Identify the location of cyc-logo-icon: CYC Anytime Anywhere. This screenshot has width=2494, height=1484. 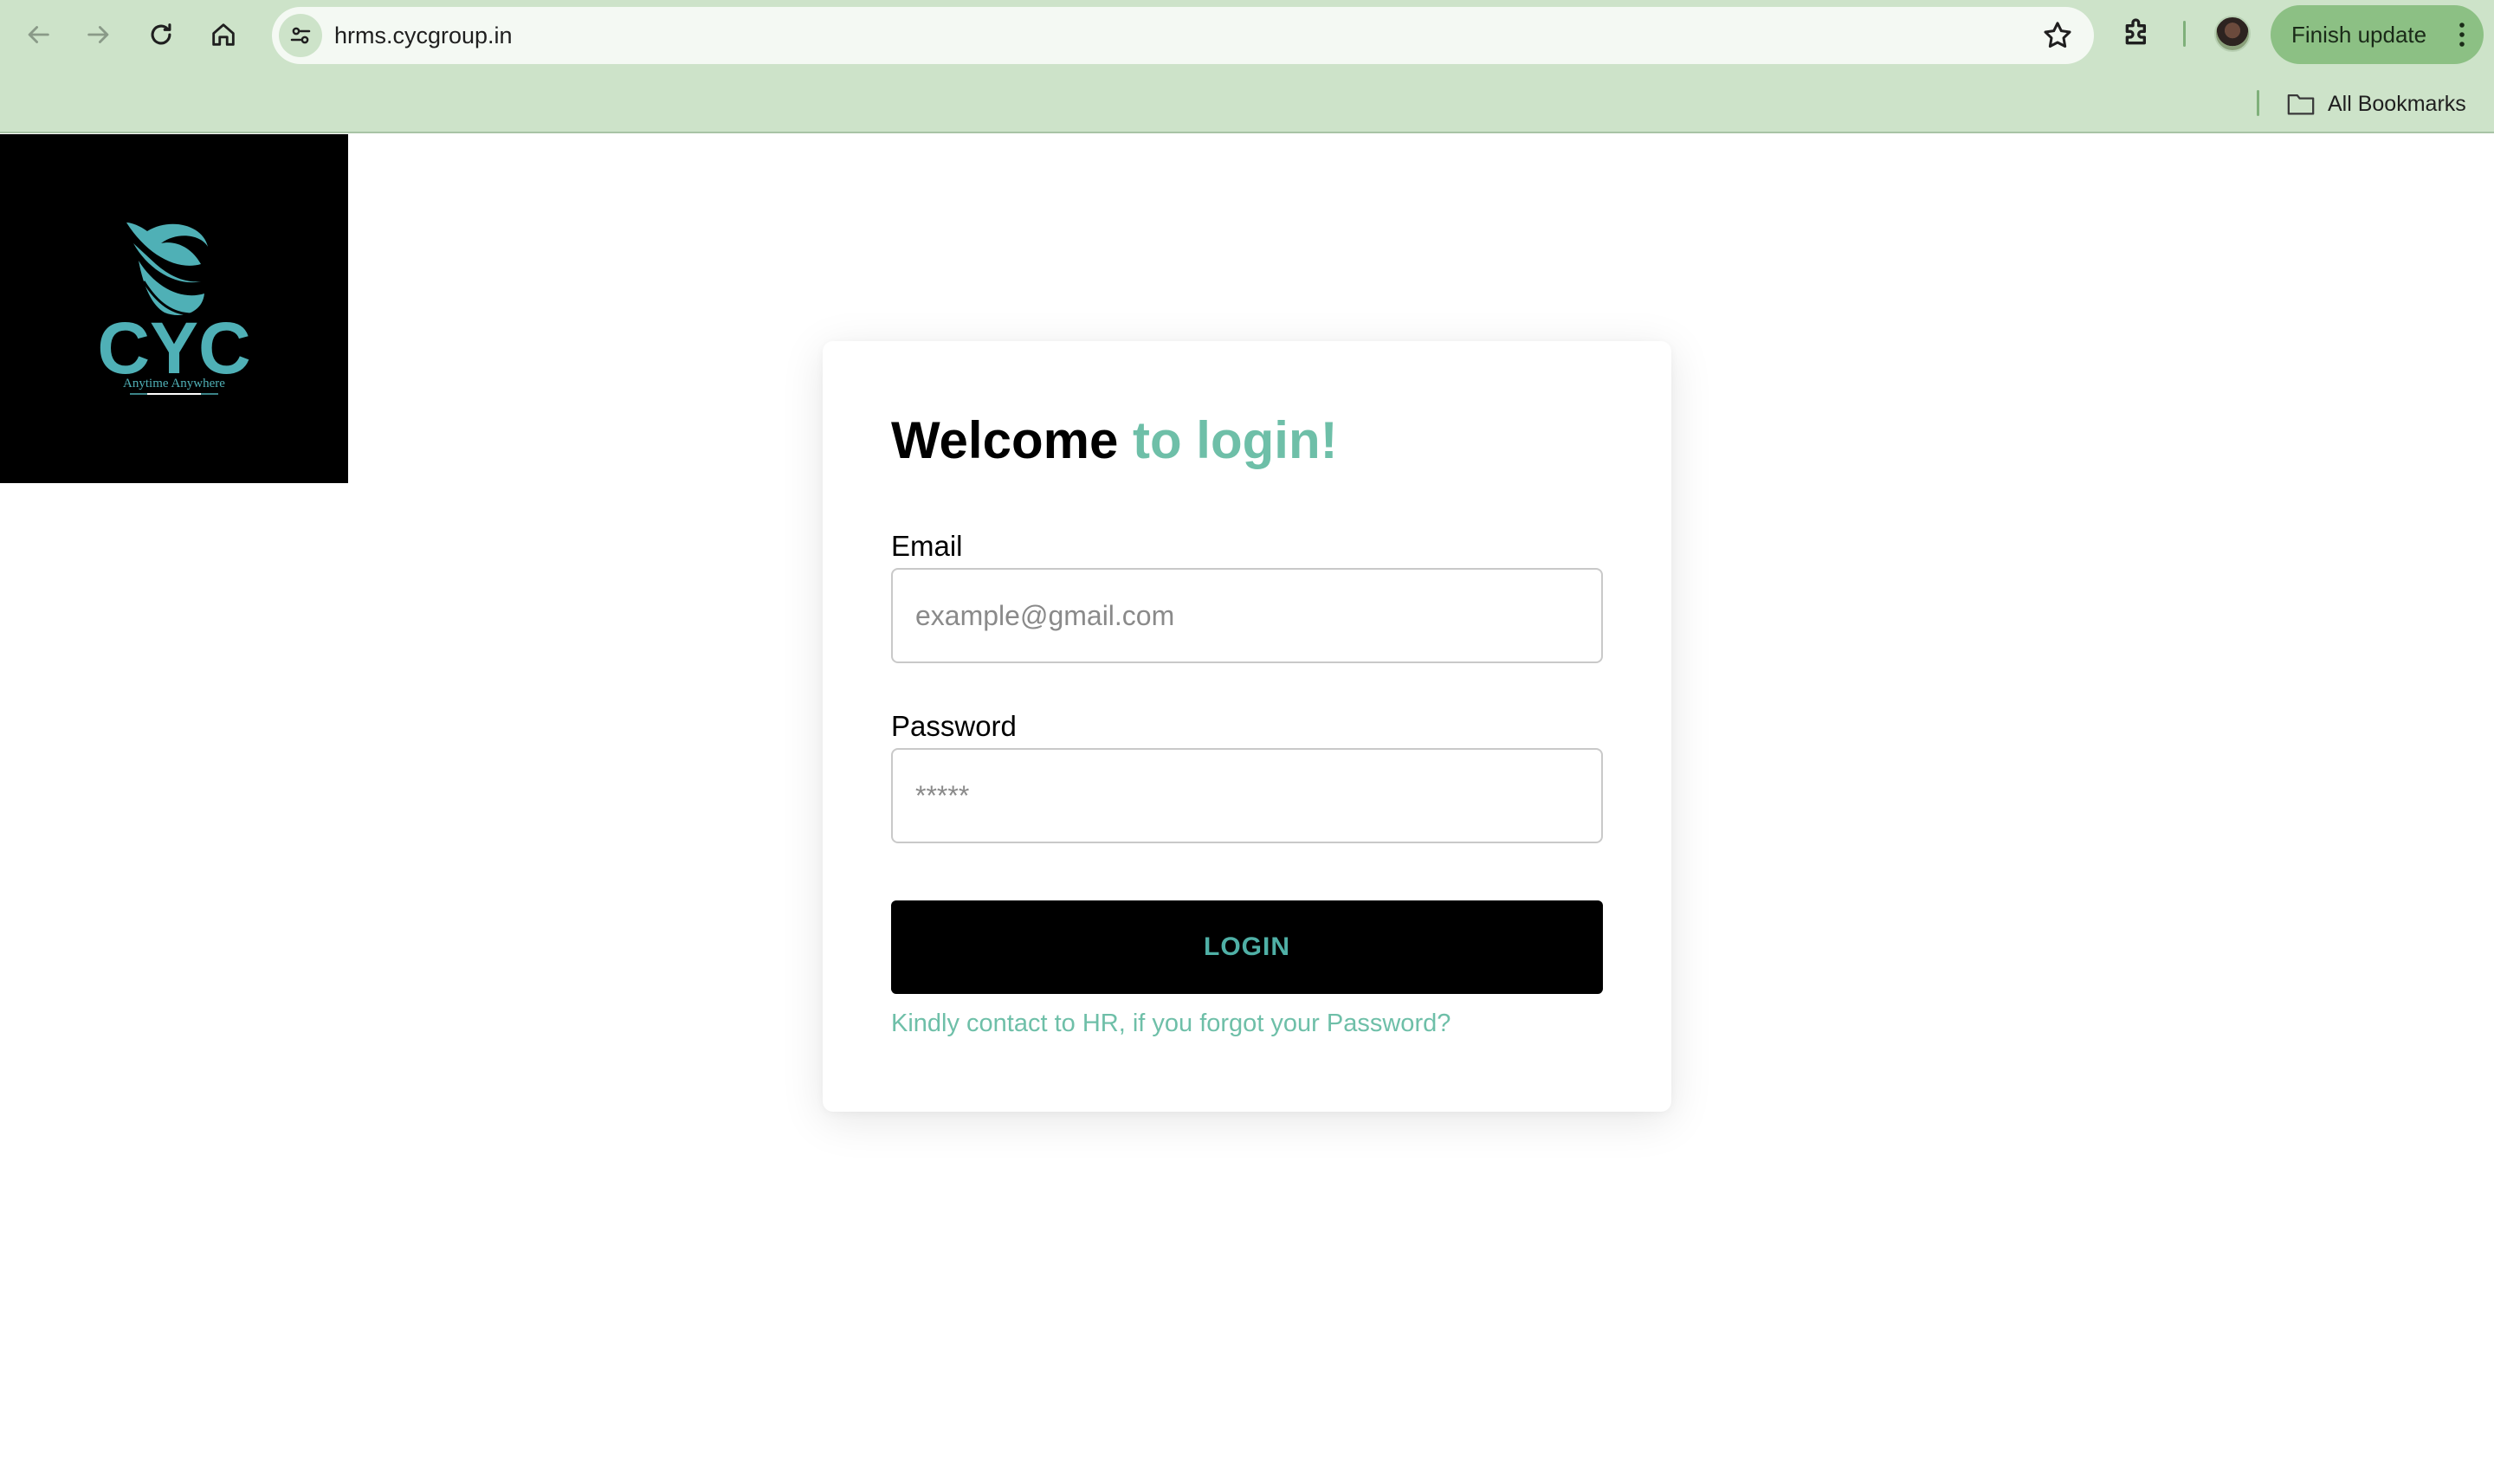
(174, 309).